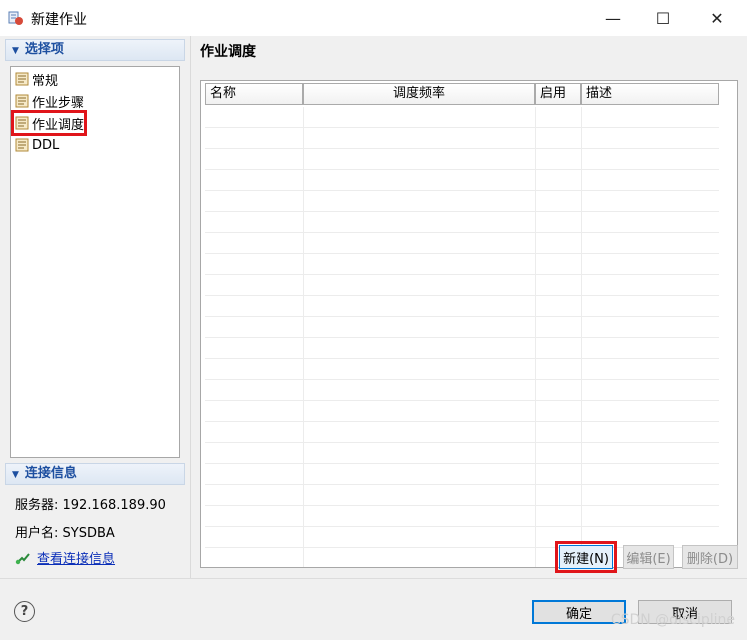 This screenshot has height=640, width=747. I want to click on new-button: 新建(N), so click(586, 557).